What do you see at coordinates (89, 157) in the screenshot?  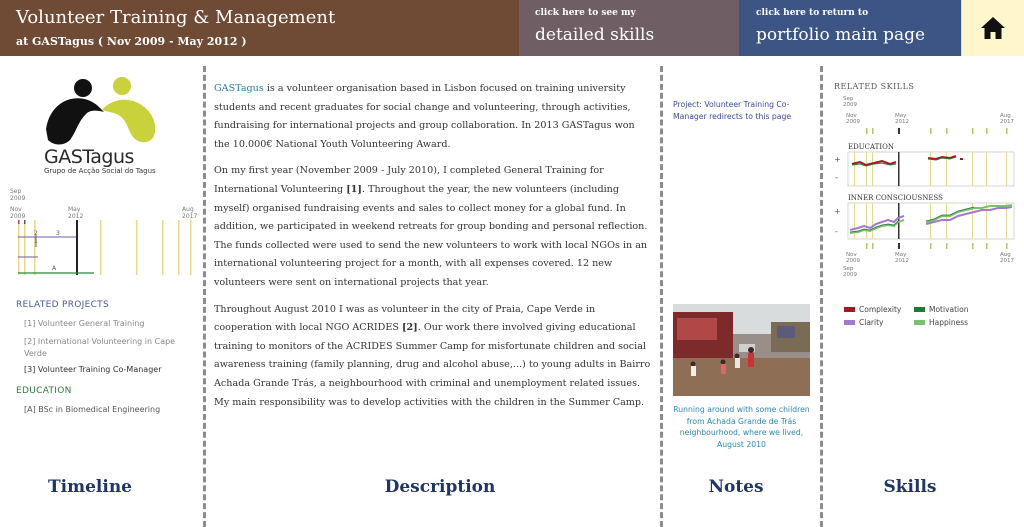 I see `logo-wordmark: GASTagus` at bounding box center [89, 157].